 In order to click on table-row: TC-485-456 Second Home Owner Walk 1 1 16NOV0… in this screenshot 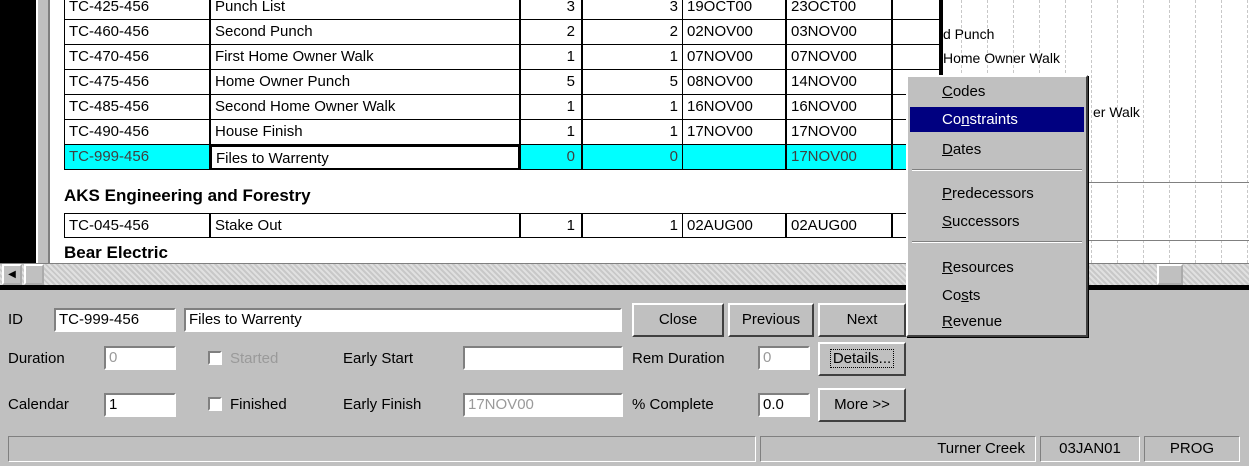, I will do `click(502, 107)`.